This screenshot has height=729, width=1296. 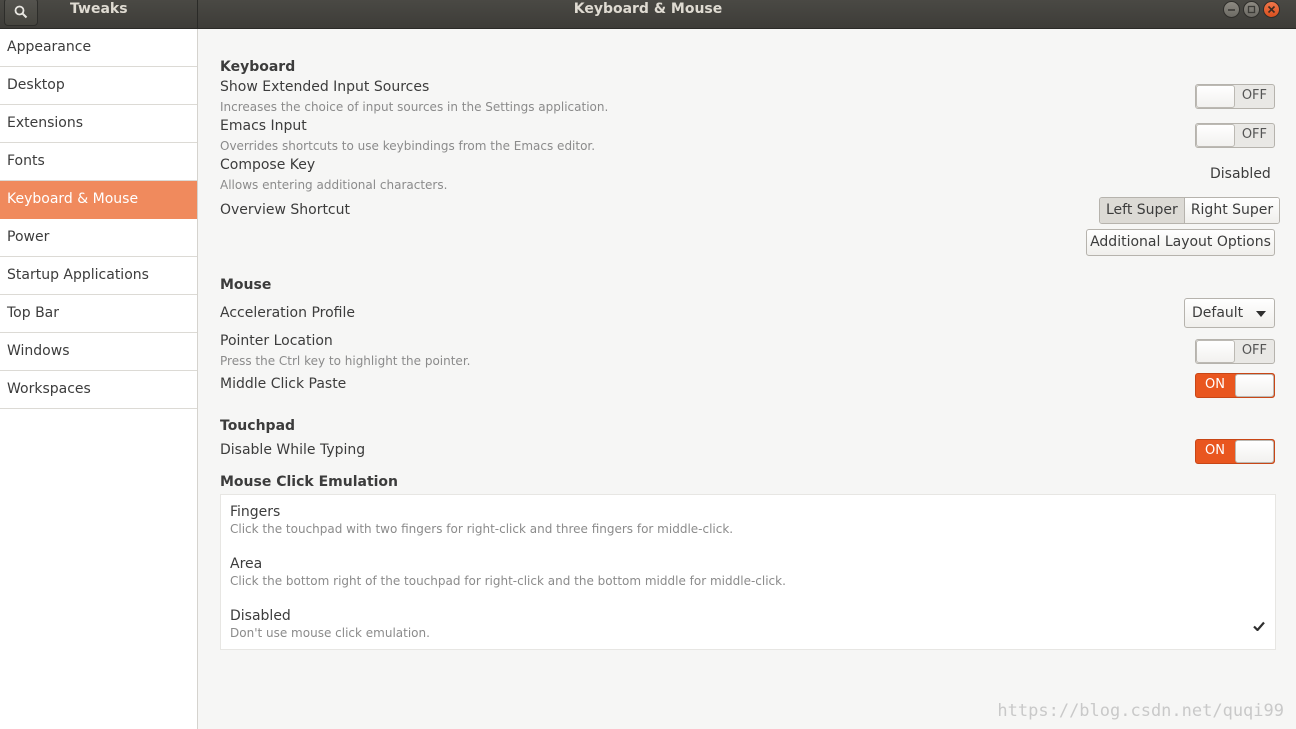 I want to click on sidebar-item-extensions: Extensions, so click(x=98, y=124).